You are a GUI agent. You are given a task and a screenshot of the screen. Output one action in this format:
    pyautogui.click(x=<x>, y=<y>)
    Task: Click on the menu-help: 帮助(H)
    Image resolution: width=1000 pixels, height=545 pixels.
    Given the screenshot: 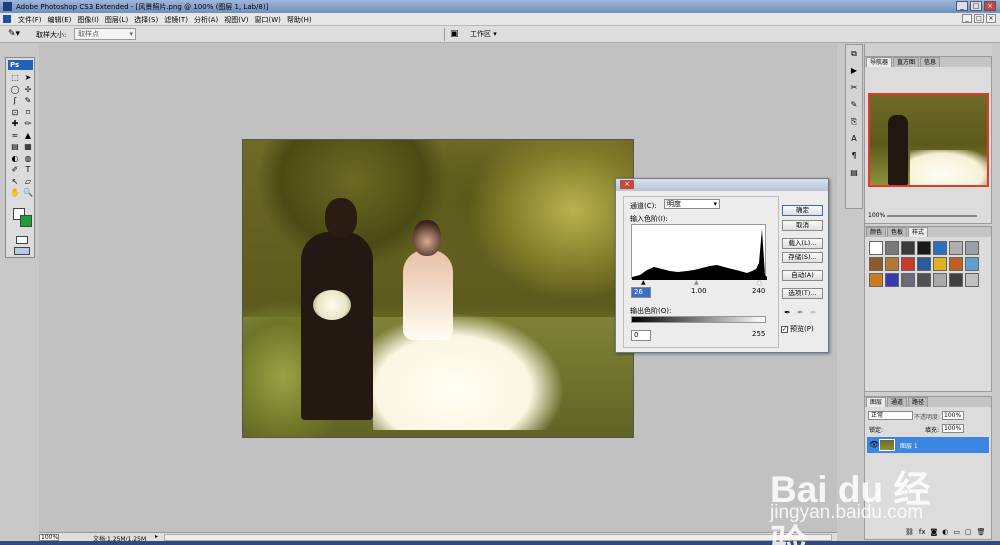 What is the action you would take?
    pyautogui.click(x=299, y=20)
    